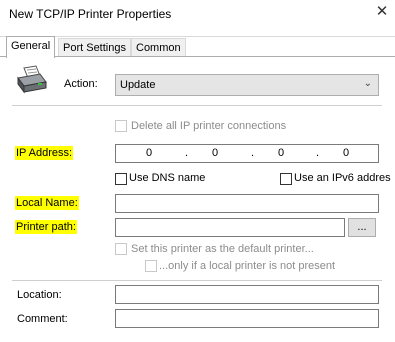  I want to click on printer-path-label: Printer path:, so click(46, 227).